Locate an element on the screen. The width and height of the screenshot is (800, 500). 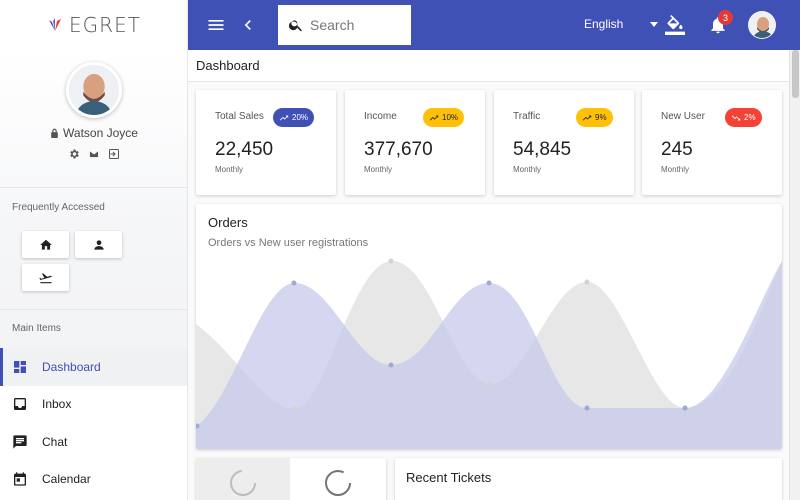
trending-down-icon is located at coordinates (736, 117).